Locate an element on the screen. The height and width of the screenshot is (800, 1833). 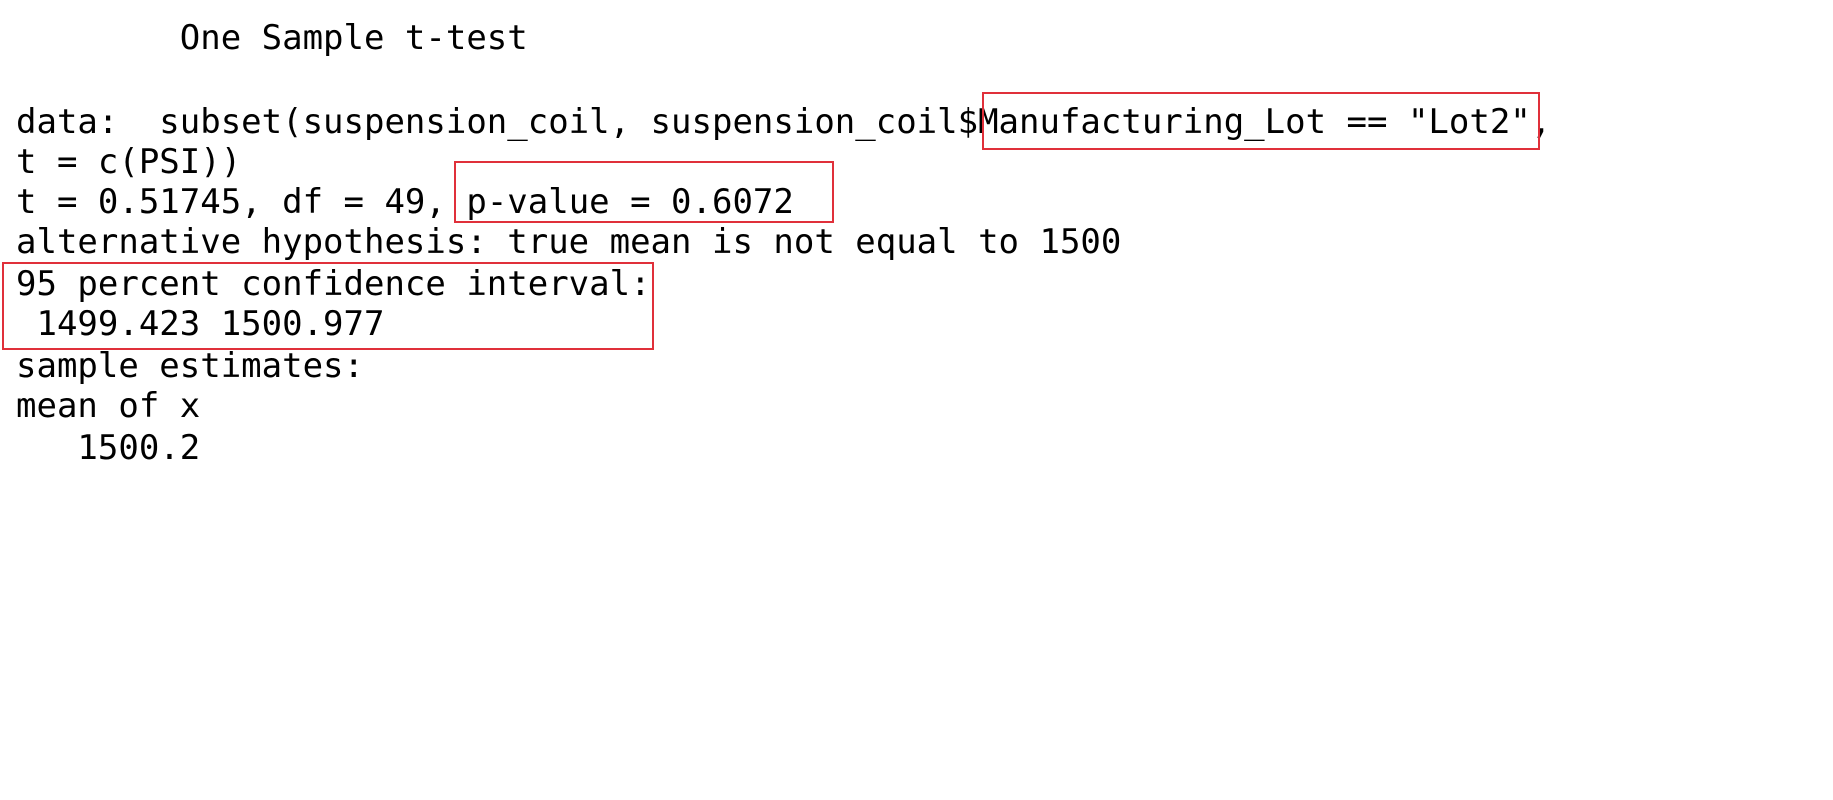
statistic-prefix: t = 0.51745, df = 49, is located at coordinates (241, 202).